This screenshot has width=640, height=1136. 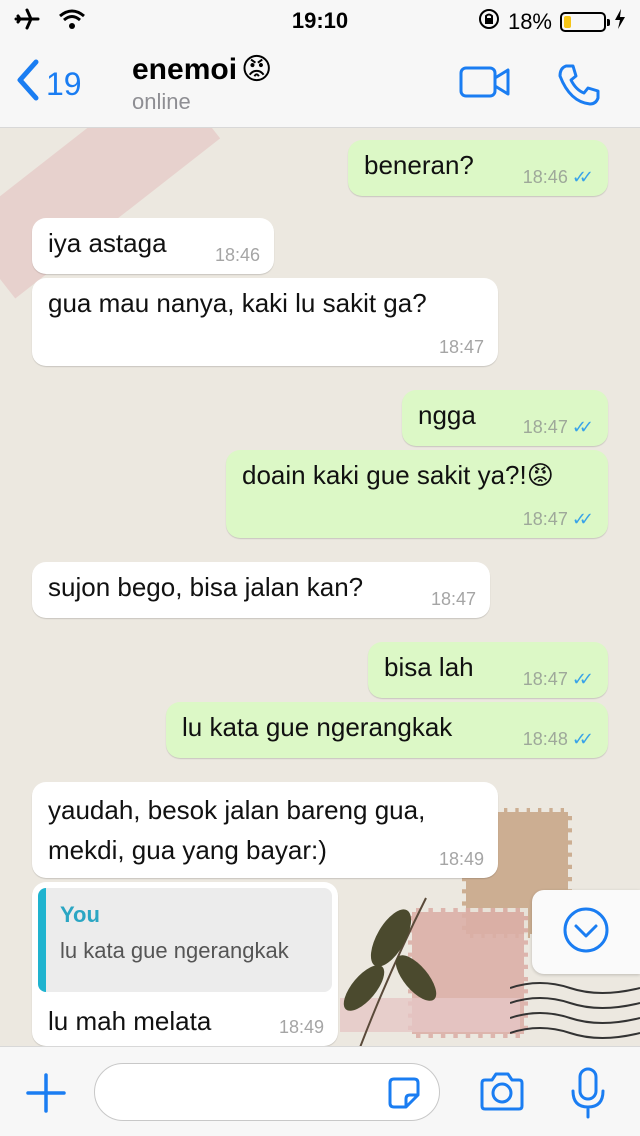 What do you see at coordinates (404, 1095) in the screenshot?
I see `sticker-icon` at bounding box center [404, 1095].